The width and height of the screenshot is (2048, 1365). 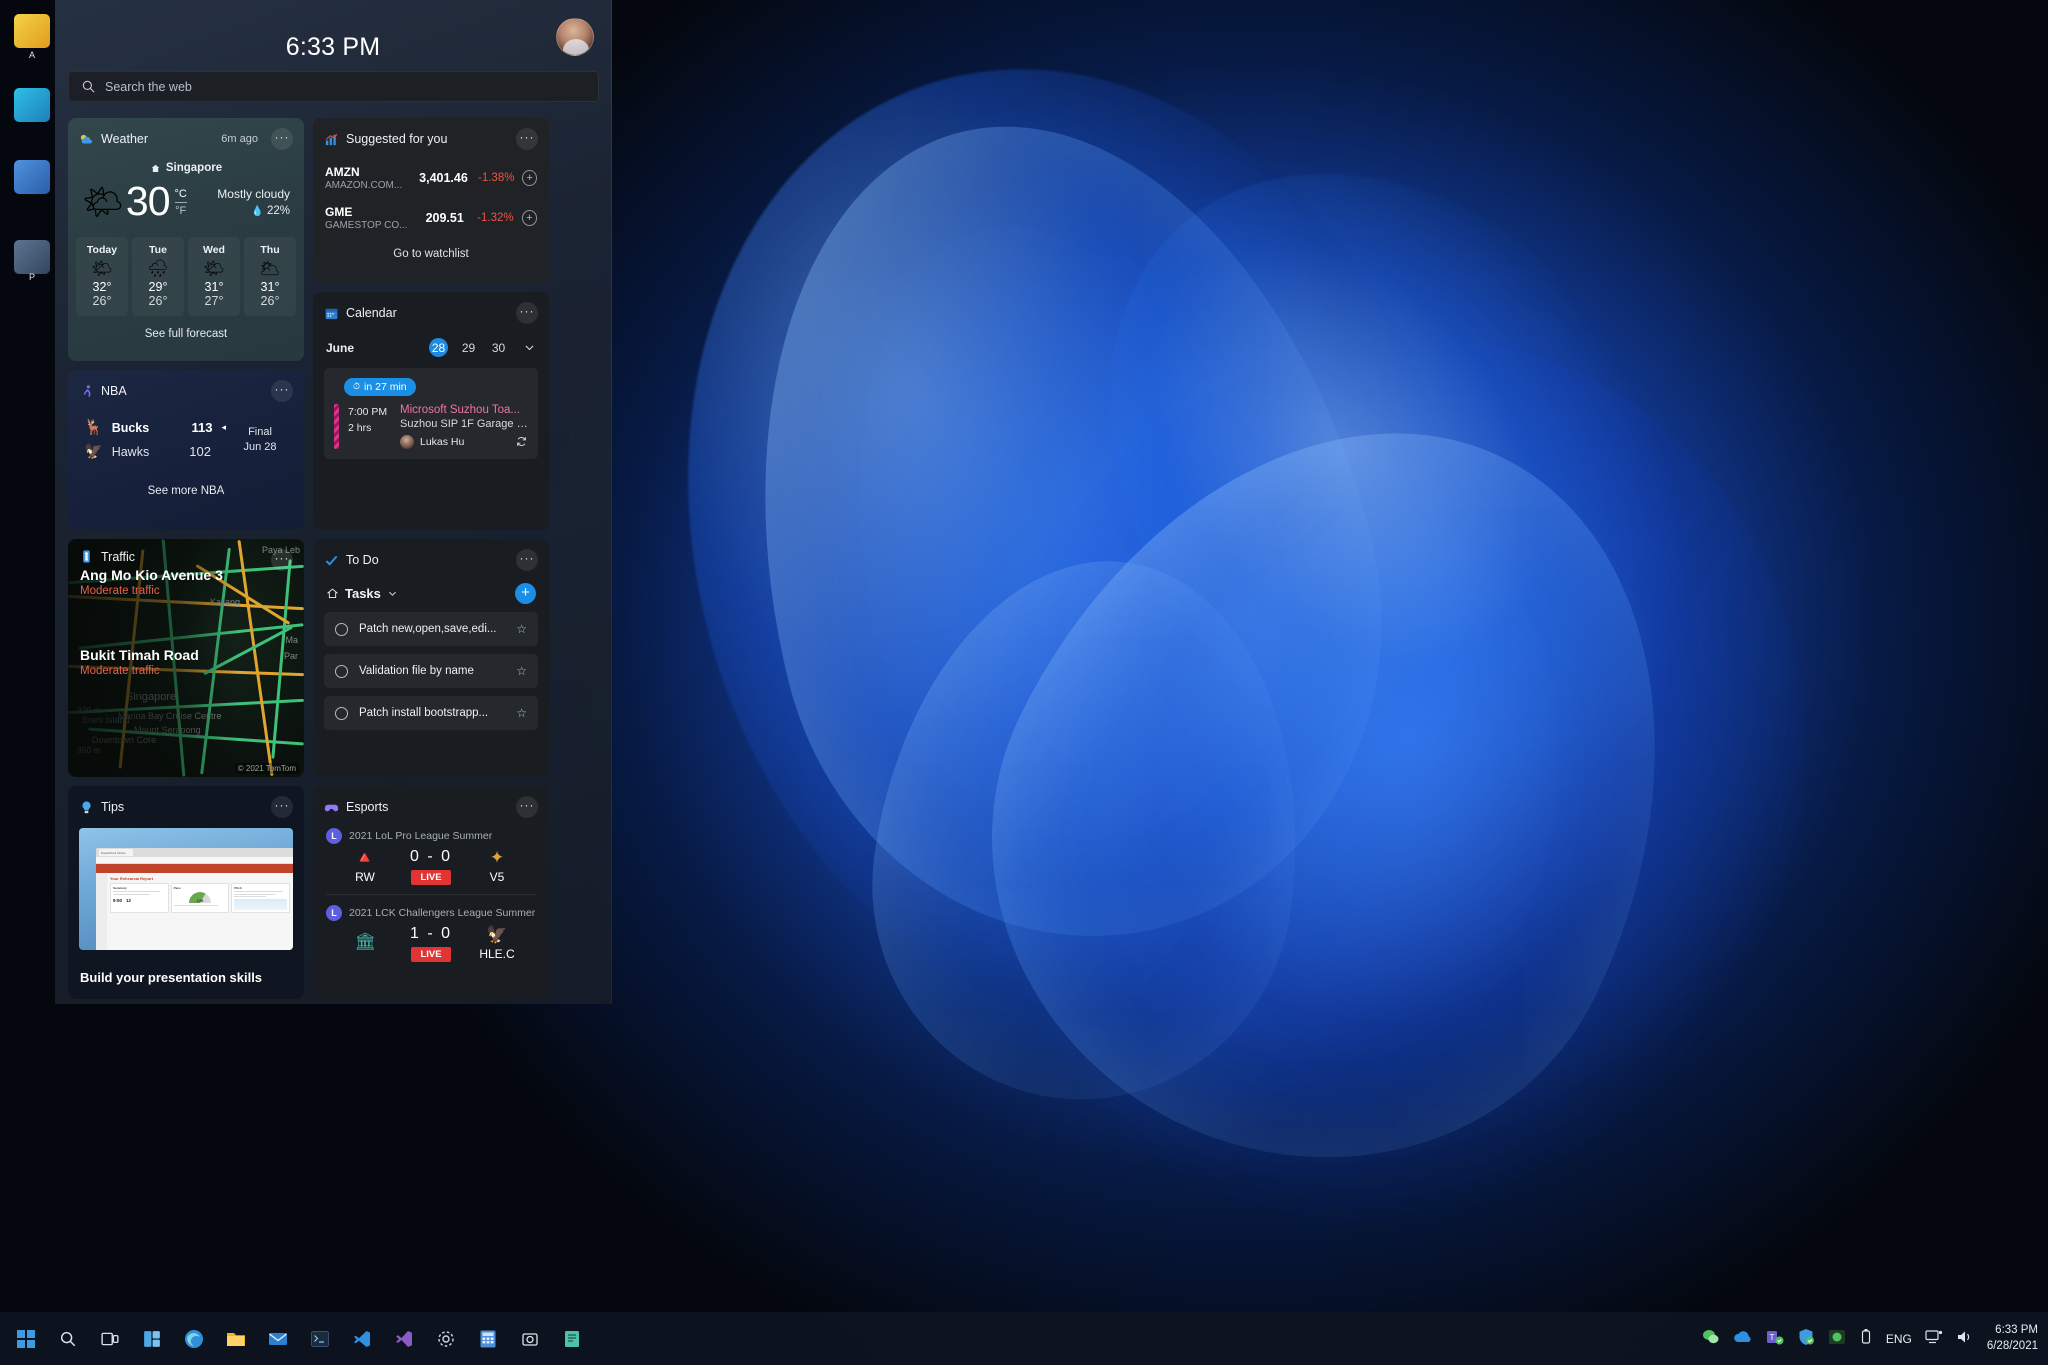 I want to click on league-badge: L, so click(x=334, y=913).